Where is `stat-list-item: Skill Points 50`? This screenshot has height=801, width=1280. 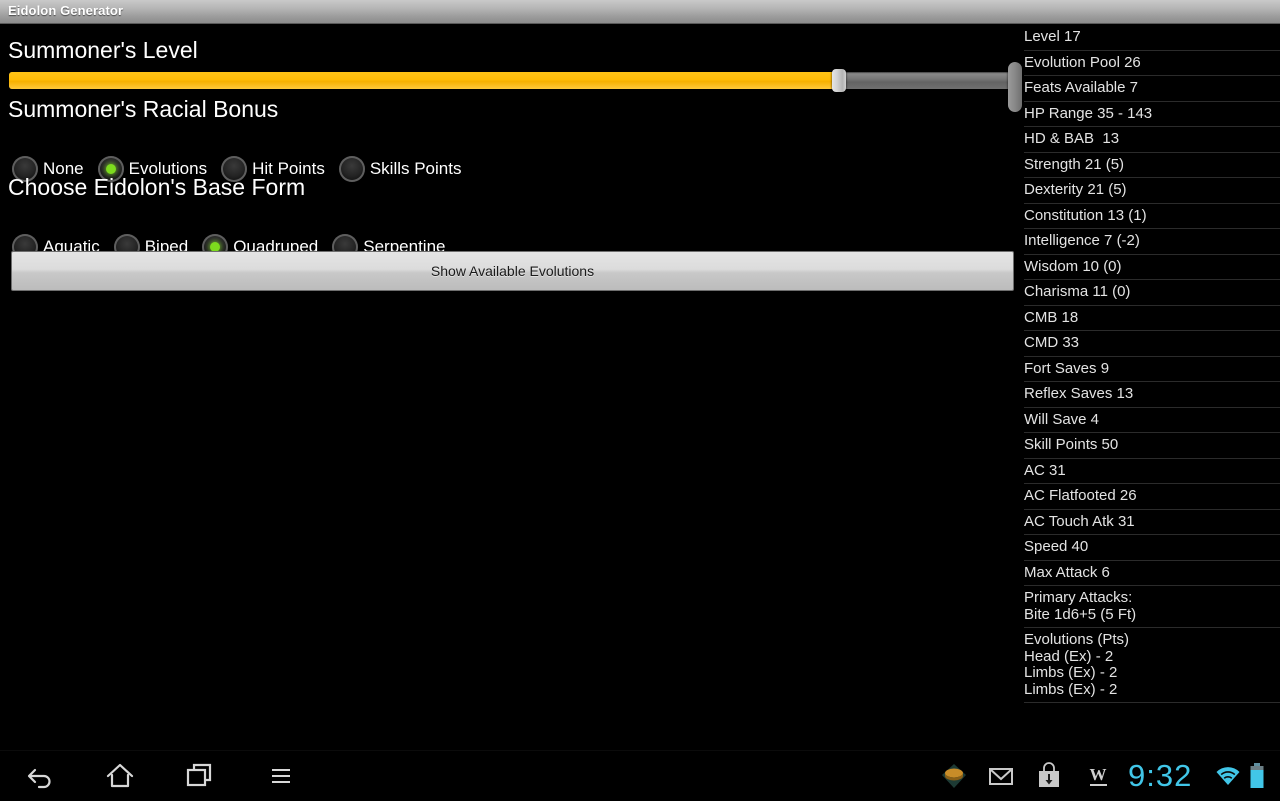 stat-list-item: Skill Points 50 is located at coordinates (1152, 446).